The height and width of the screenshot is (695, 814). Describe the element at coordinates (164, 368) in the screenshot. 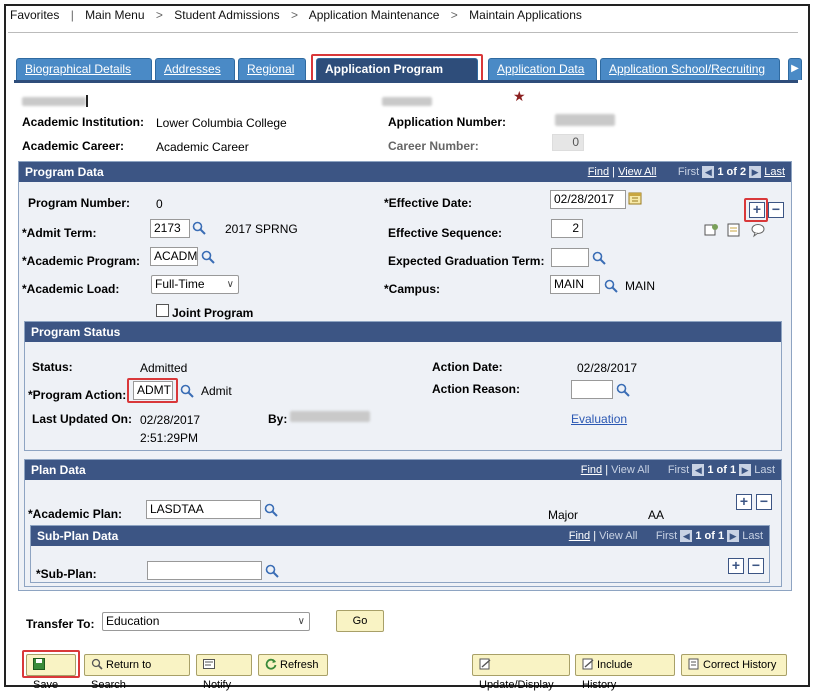

I see `status-value: Admitted` at that location.